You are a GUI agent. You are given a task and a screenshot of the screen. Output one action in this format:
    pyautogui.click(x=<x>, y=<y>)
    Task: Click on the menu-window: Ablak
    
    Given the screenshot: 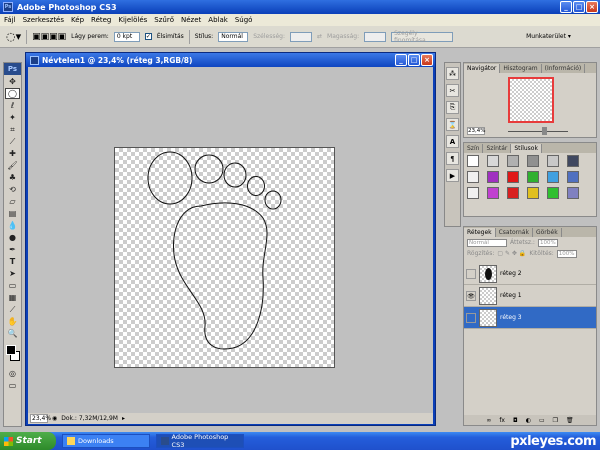 What is the action you would take?
    pyautogui.click(x=218, y=20)
    